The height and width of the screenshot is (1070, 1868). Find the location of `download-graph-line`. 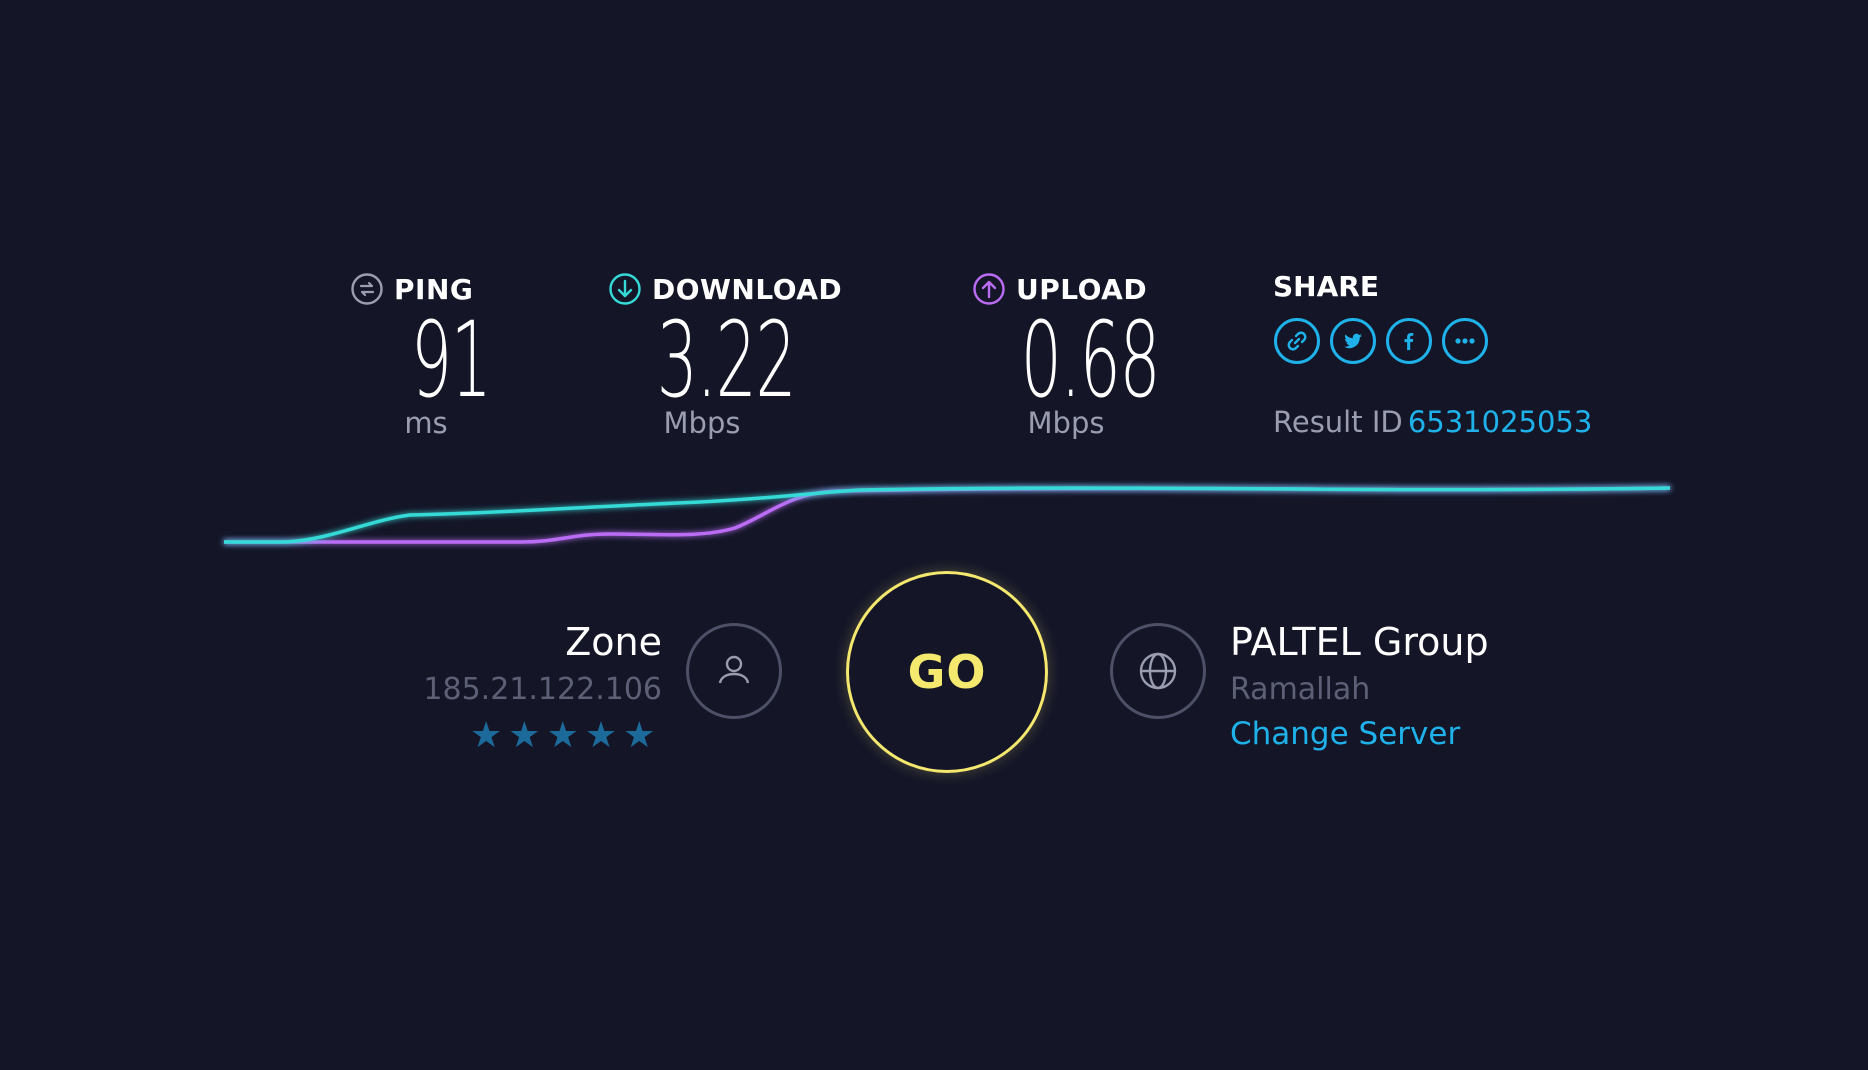

download-graph-line is located at coordinates (947, 515).